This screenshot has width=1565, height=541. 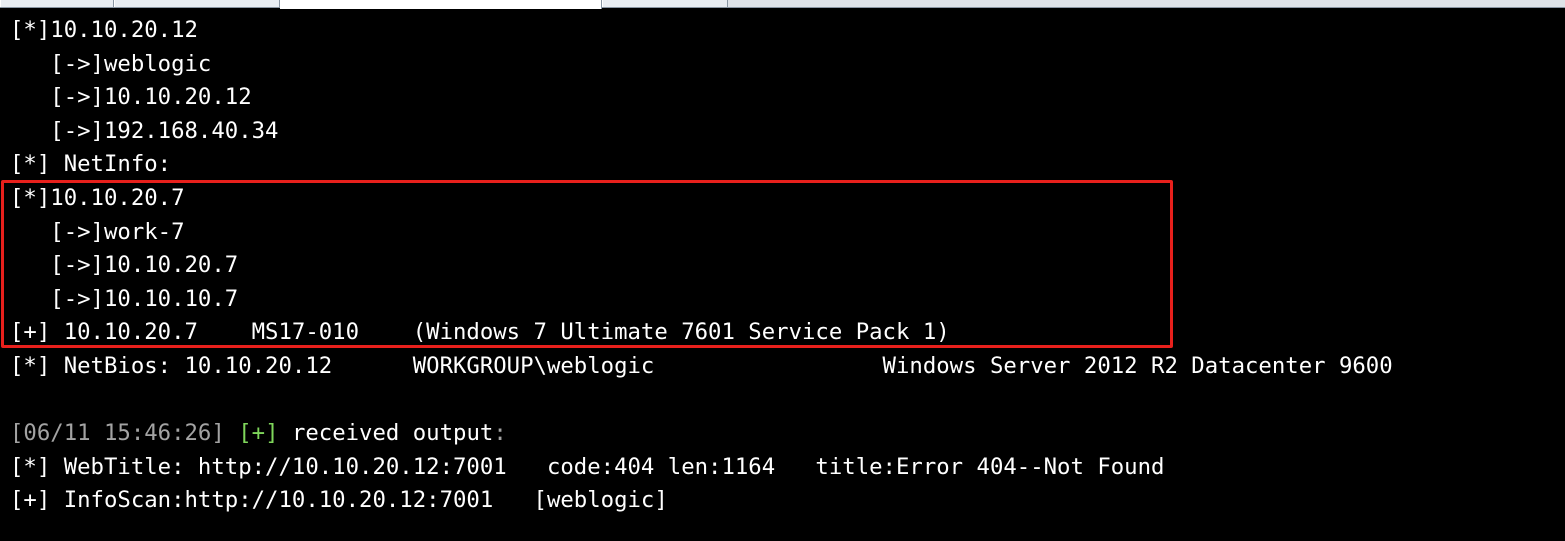 What do you see at coordinates (117, 433) in the screenshot?
I see `log-timestamp: [06/11 15:46:26]` at bounding box center [117, 433].